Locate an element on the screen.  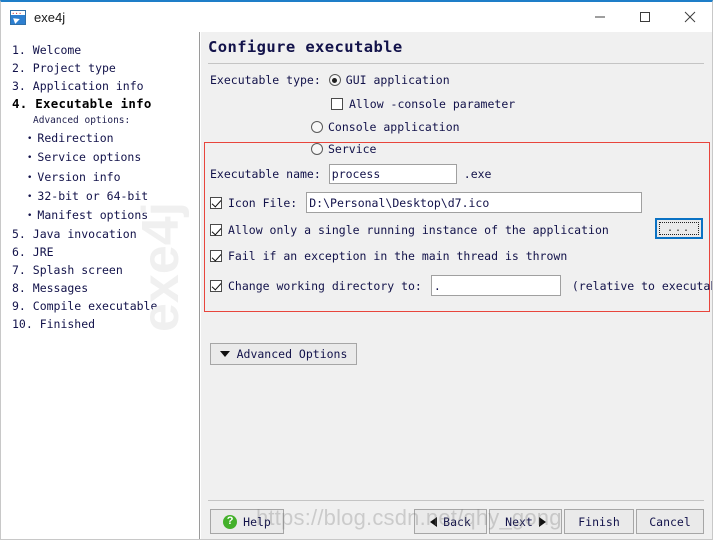
sidebar-item-service-options: • Service options is located at coordinates (100, 157).